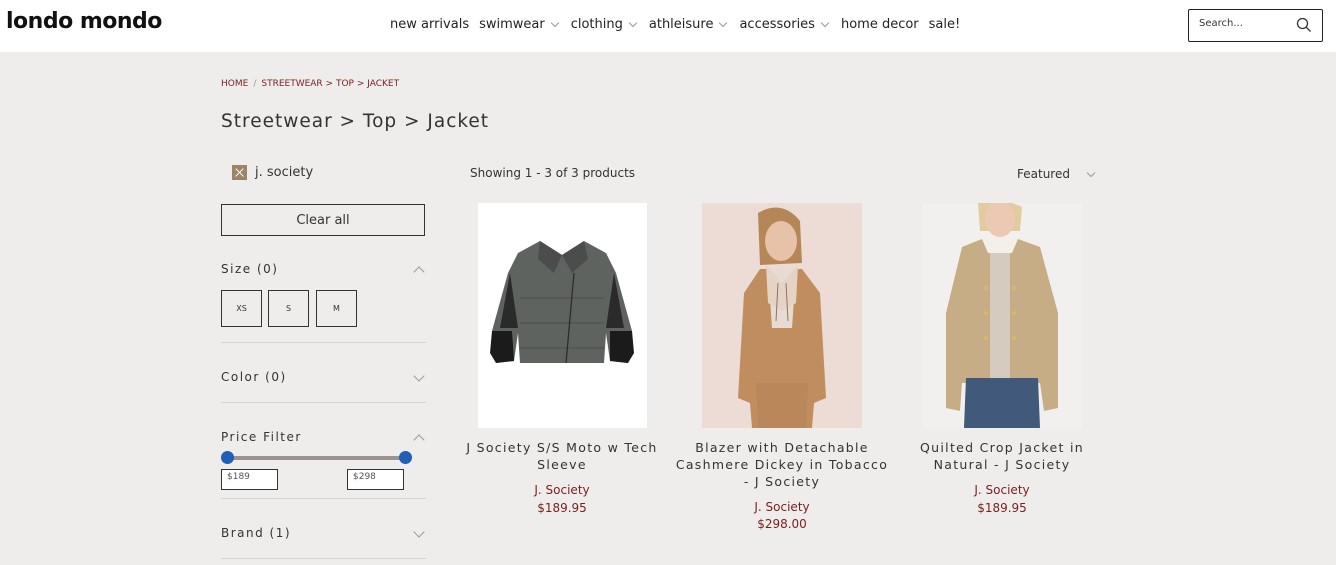  I want to click on nav-label: athleisure, so click(681, 24).